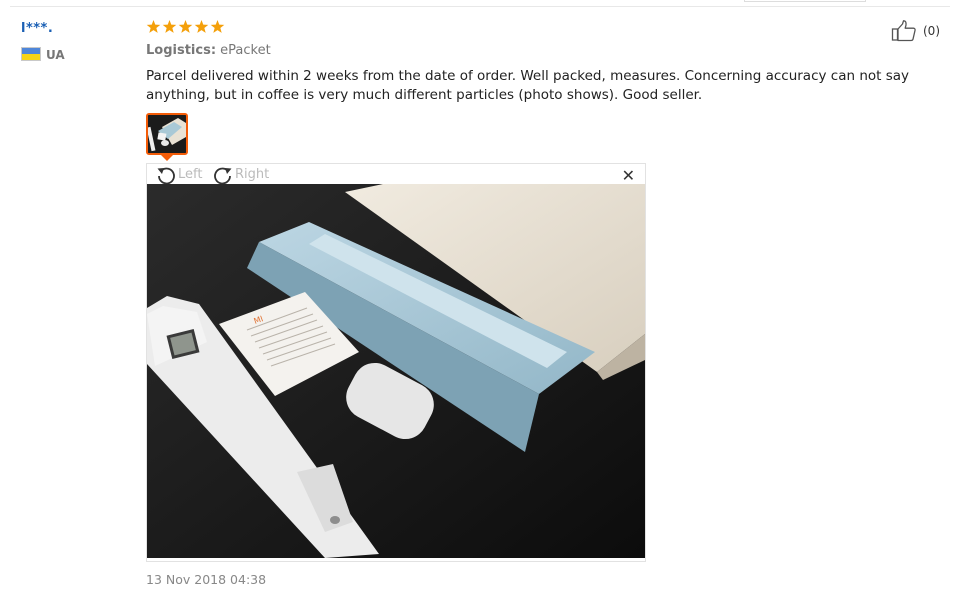 The height and width of the screenshot is (598, 973). What do you see at coordinates (805, 1) in the screenshot?
I see `top-tab-edge` at bounding box center [805, 1].